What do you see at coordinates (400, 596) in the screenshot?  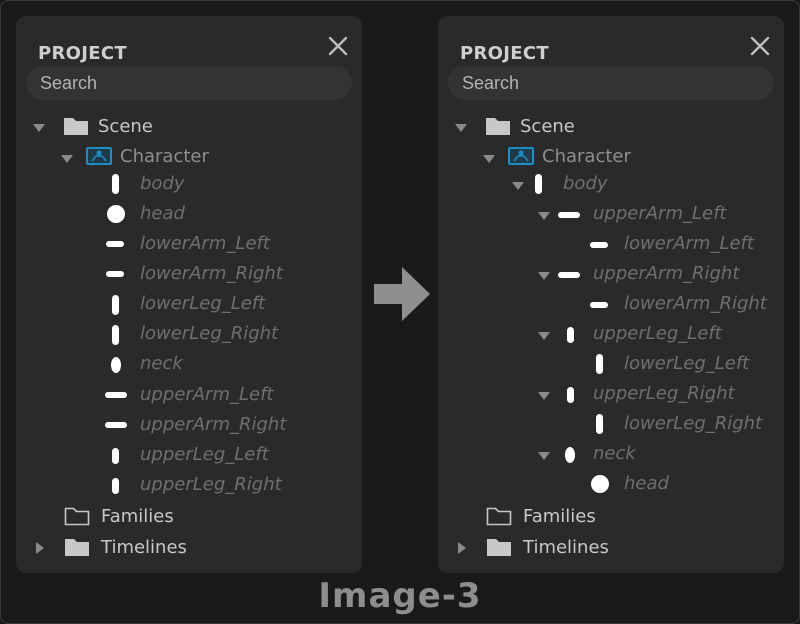 I see `image-caption: Image-3` at bounding box center [400, 596].